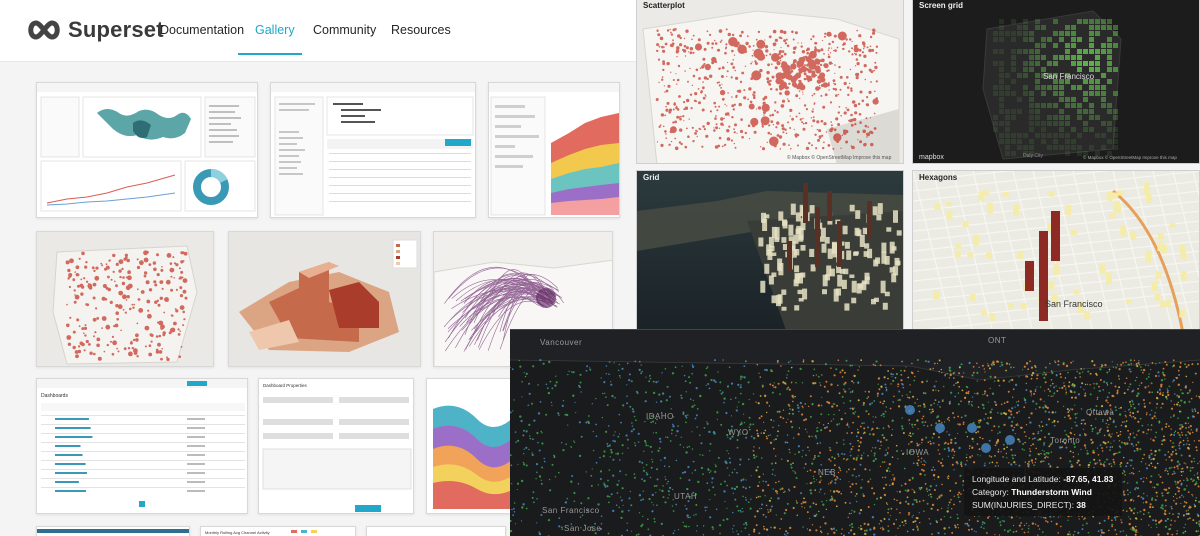  What do you see at coordinates (324, 299) in the screenshot?
I see `thumb-3d-polygon-map` at bounding box center [324, 299].